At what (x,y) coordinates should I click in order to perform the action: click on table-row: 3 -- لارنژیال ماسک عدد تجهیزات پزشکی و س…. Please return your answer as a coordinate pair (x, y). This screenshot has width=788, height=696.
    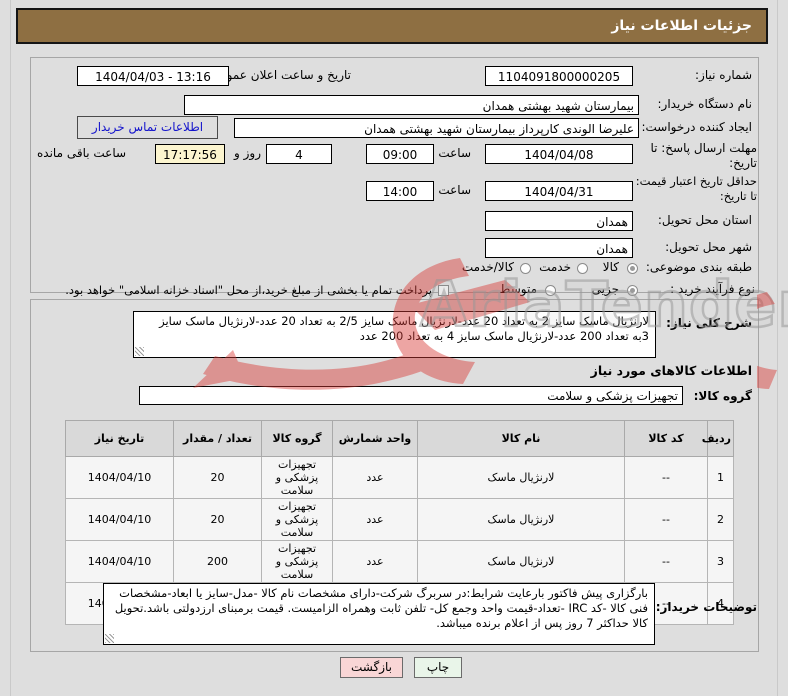
    Looking at the image, I should click on (399, 561).